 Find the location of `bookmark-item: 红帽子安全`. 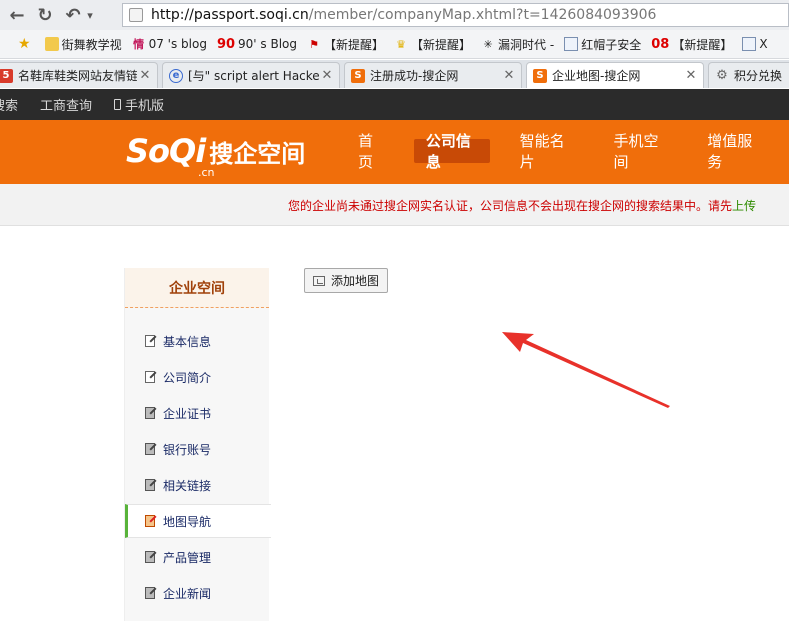

bookmark-item: 红帽子安全 is located at coordinates (602, 44).